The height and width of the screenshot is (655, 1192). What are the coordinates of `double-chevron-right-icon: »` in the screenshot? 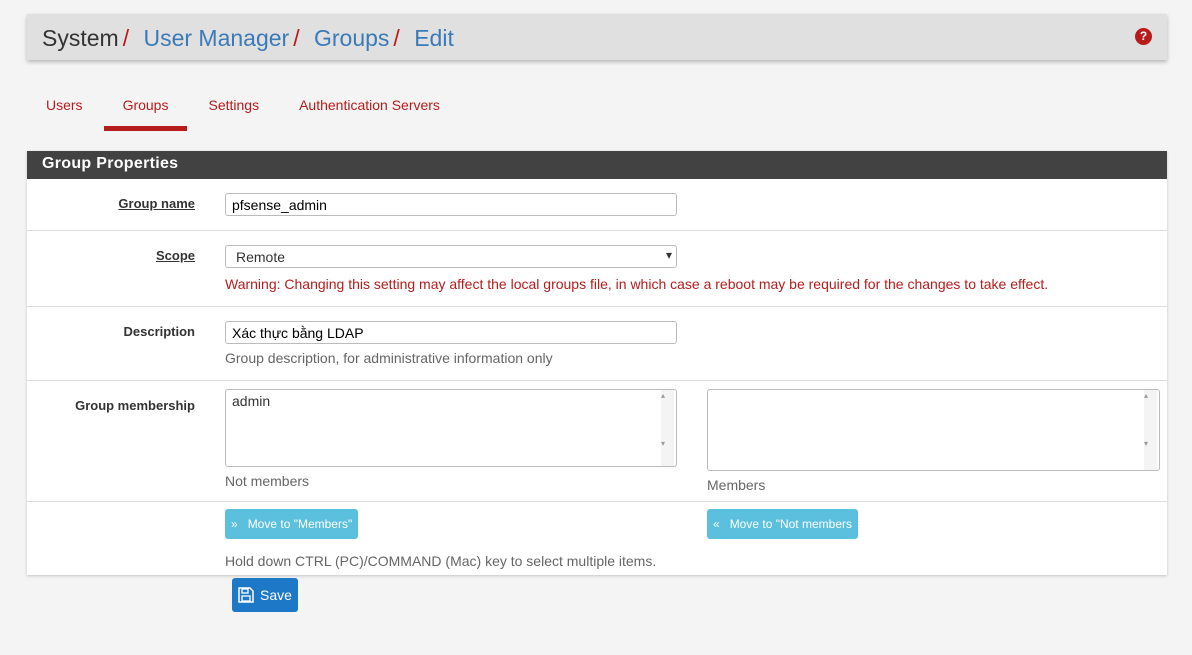 It's located at (234, 524).